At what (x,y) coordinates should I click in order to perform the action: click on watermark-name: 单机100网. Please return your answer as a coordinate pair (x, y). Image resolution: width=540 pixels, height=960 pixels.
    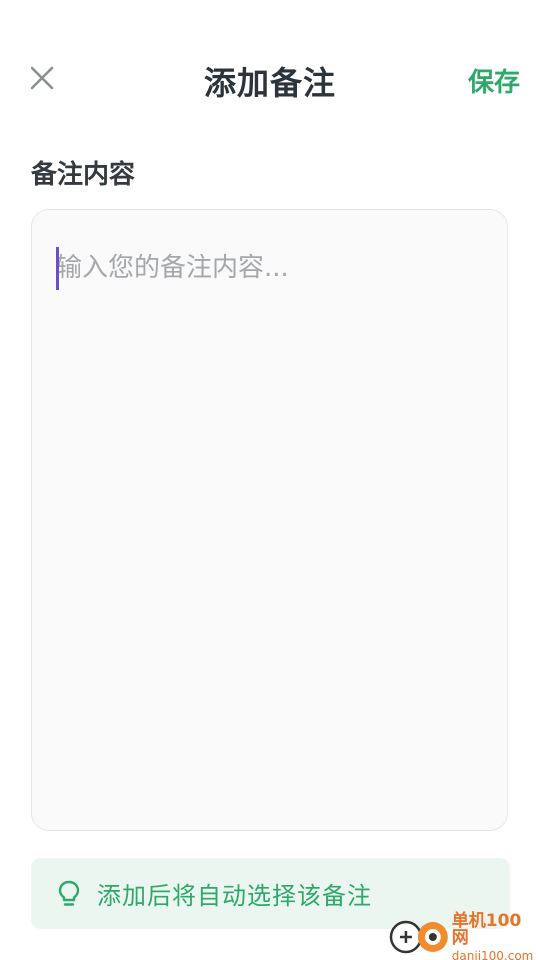
    Looking at the image, I should click on (486, 929).